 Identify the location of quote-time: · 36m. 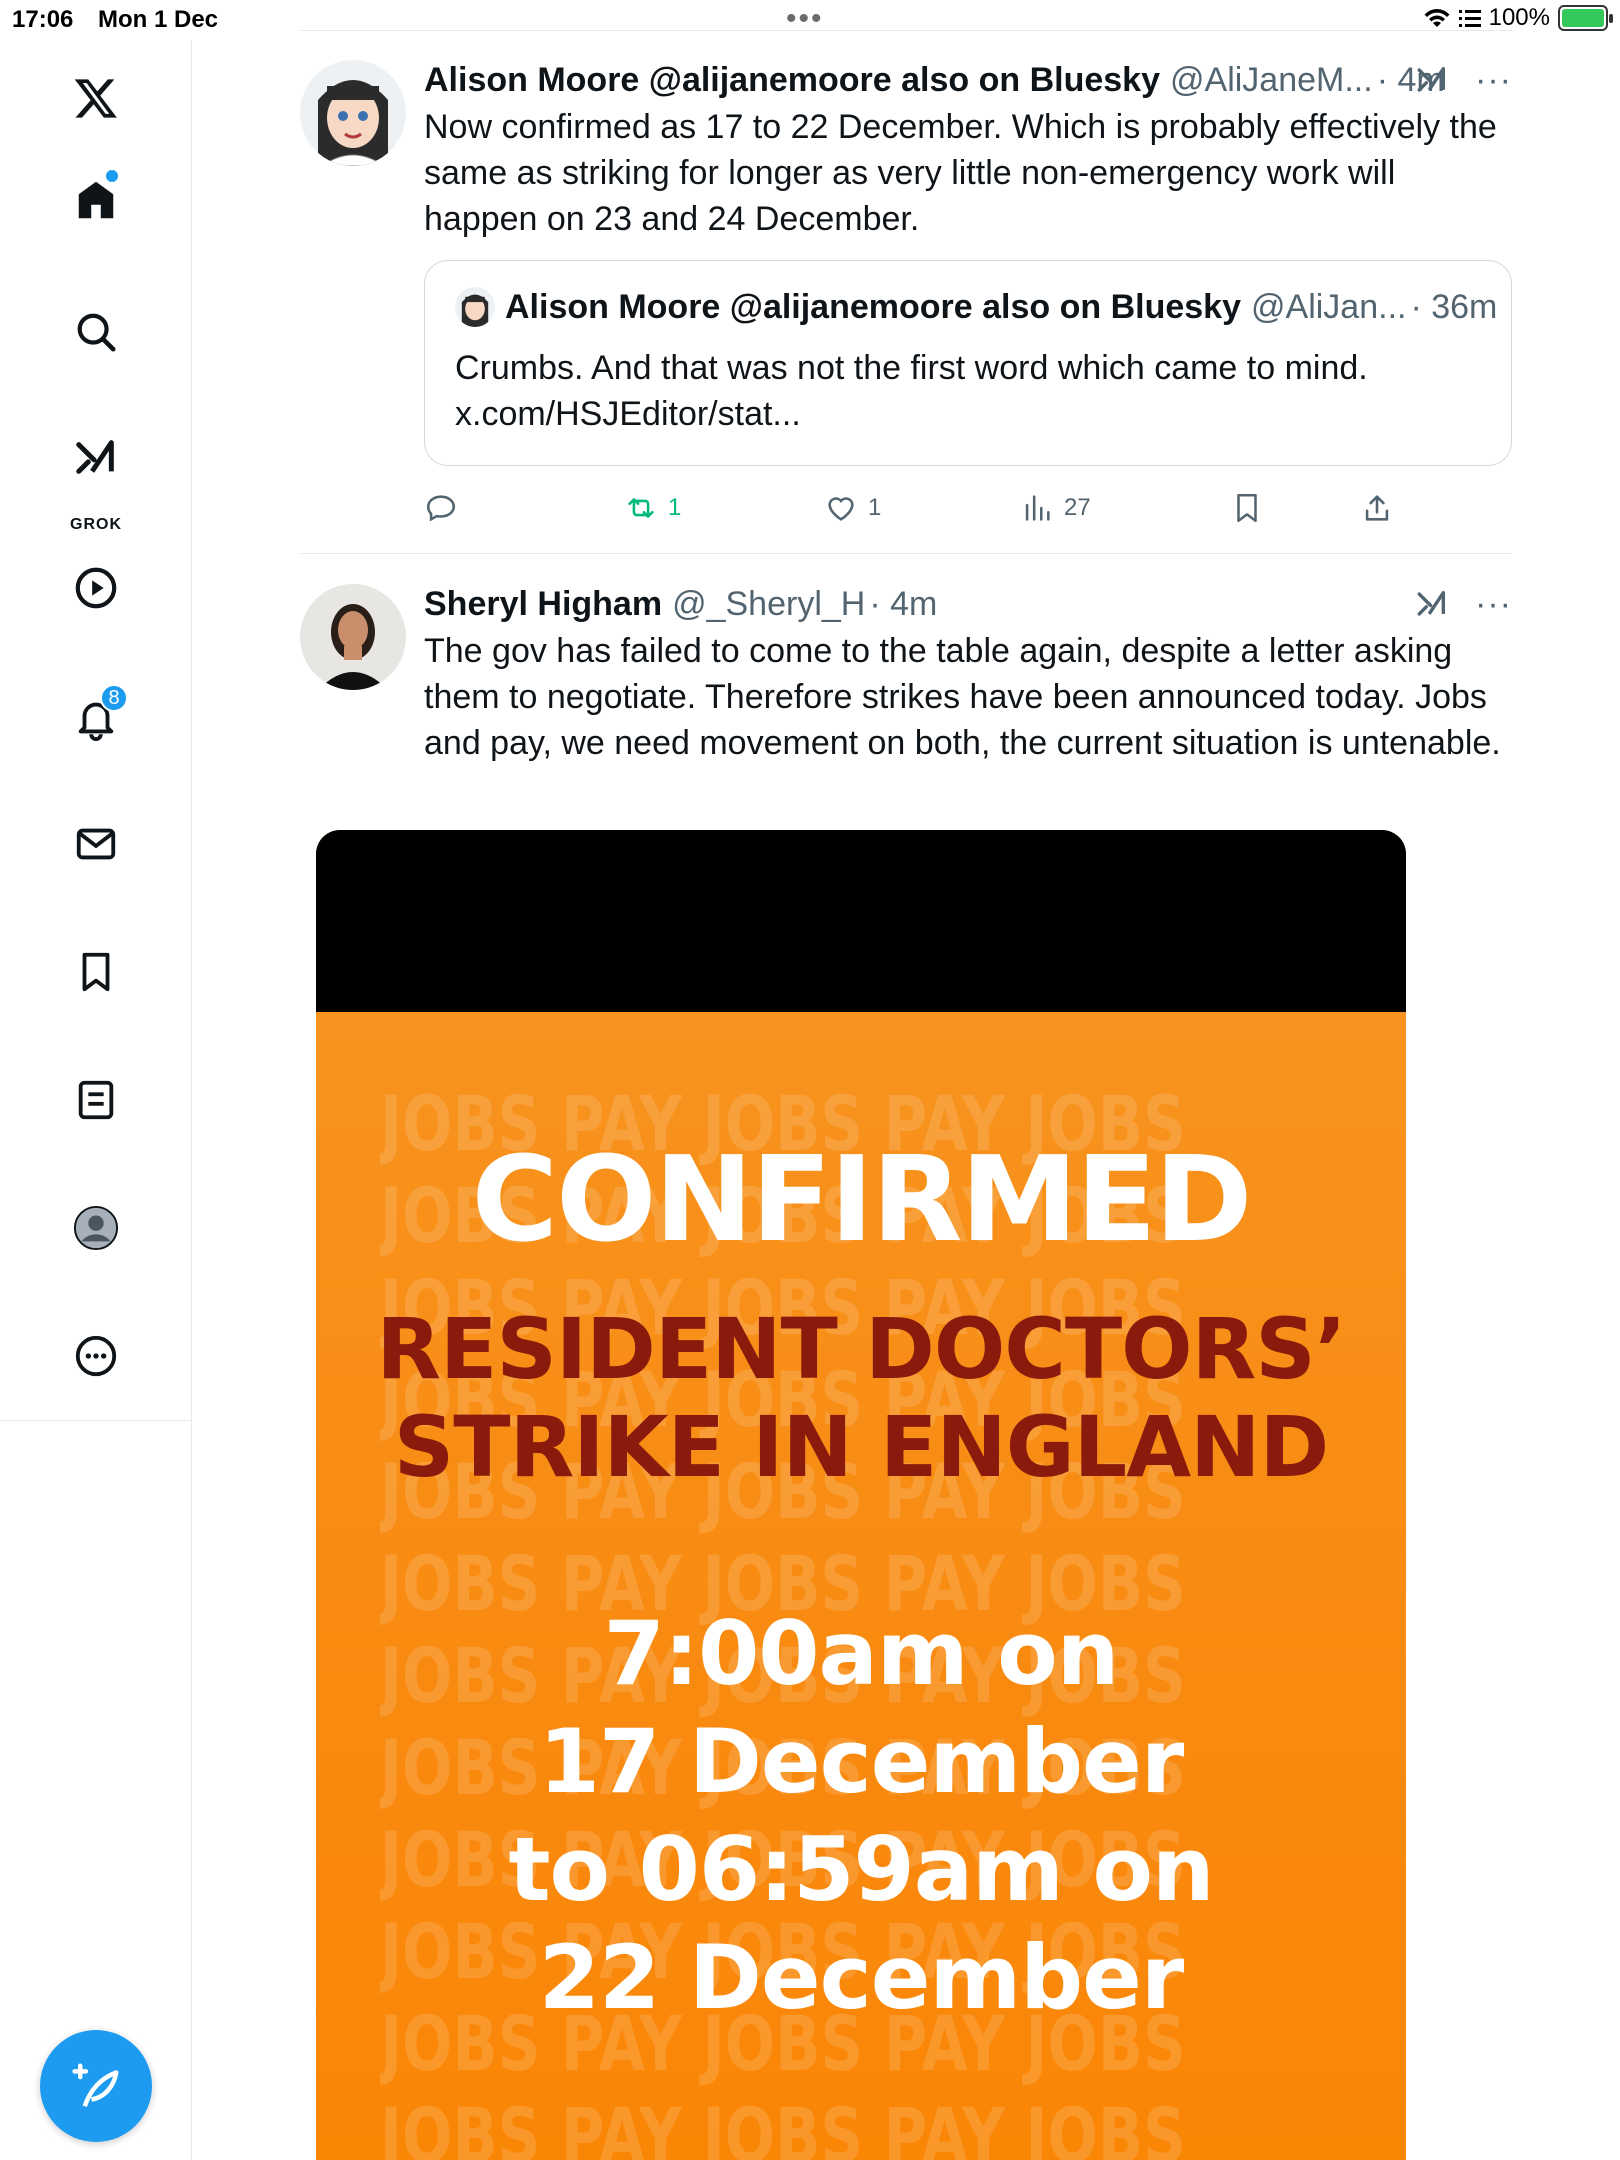
(1454, 306).